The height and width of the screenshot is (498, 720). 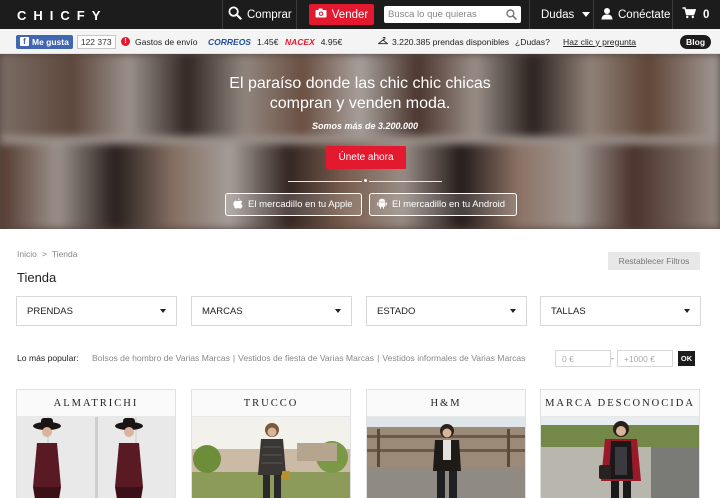 I want to click on buy-button: Comprar, so click(x=260, y=14).